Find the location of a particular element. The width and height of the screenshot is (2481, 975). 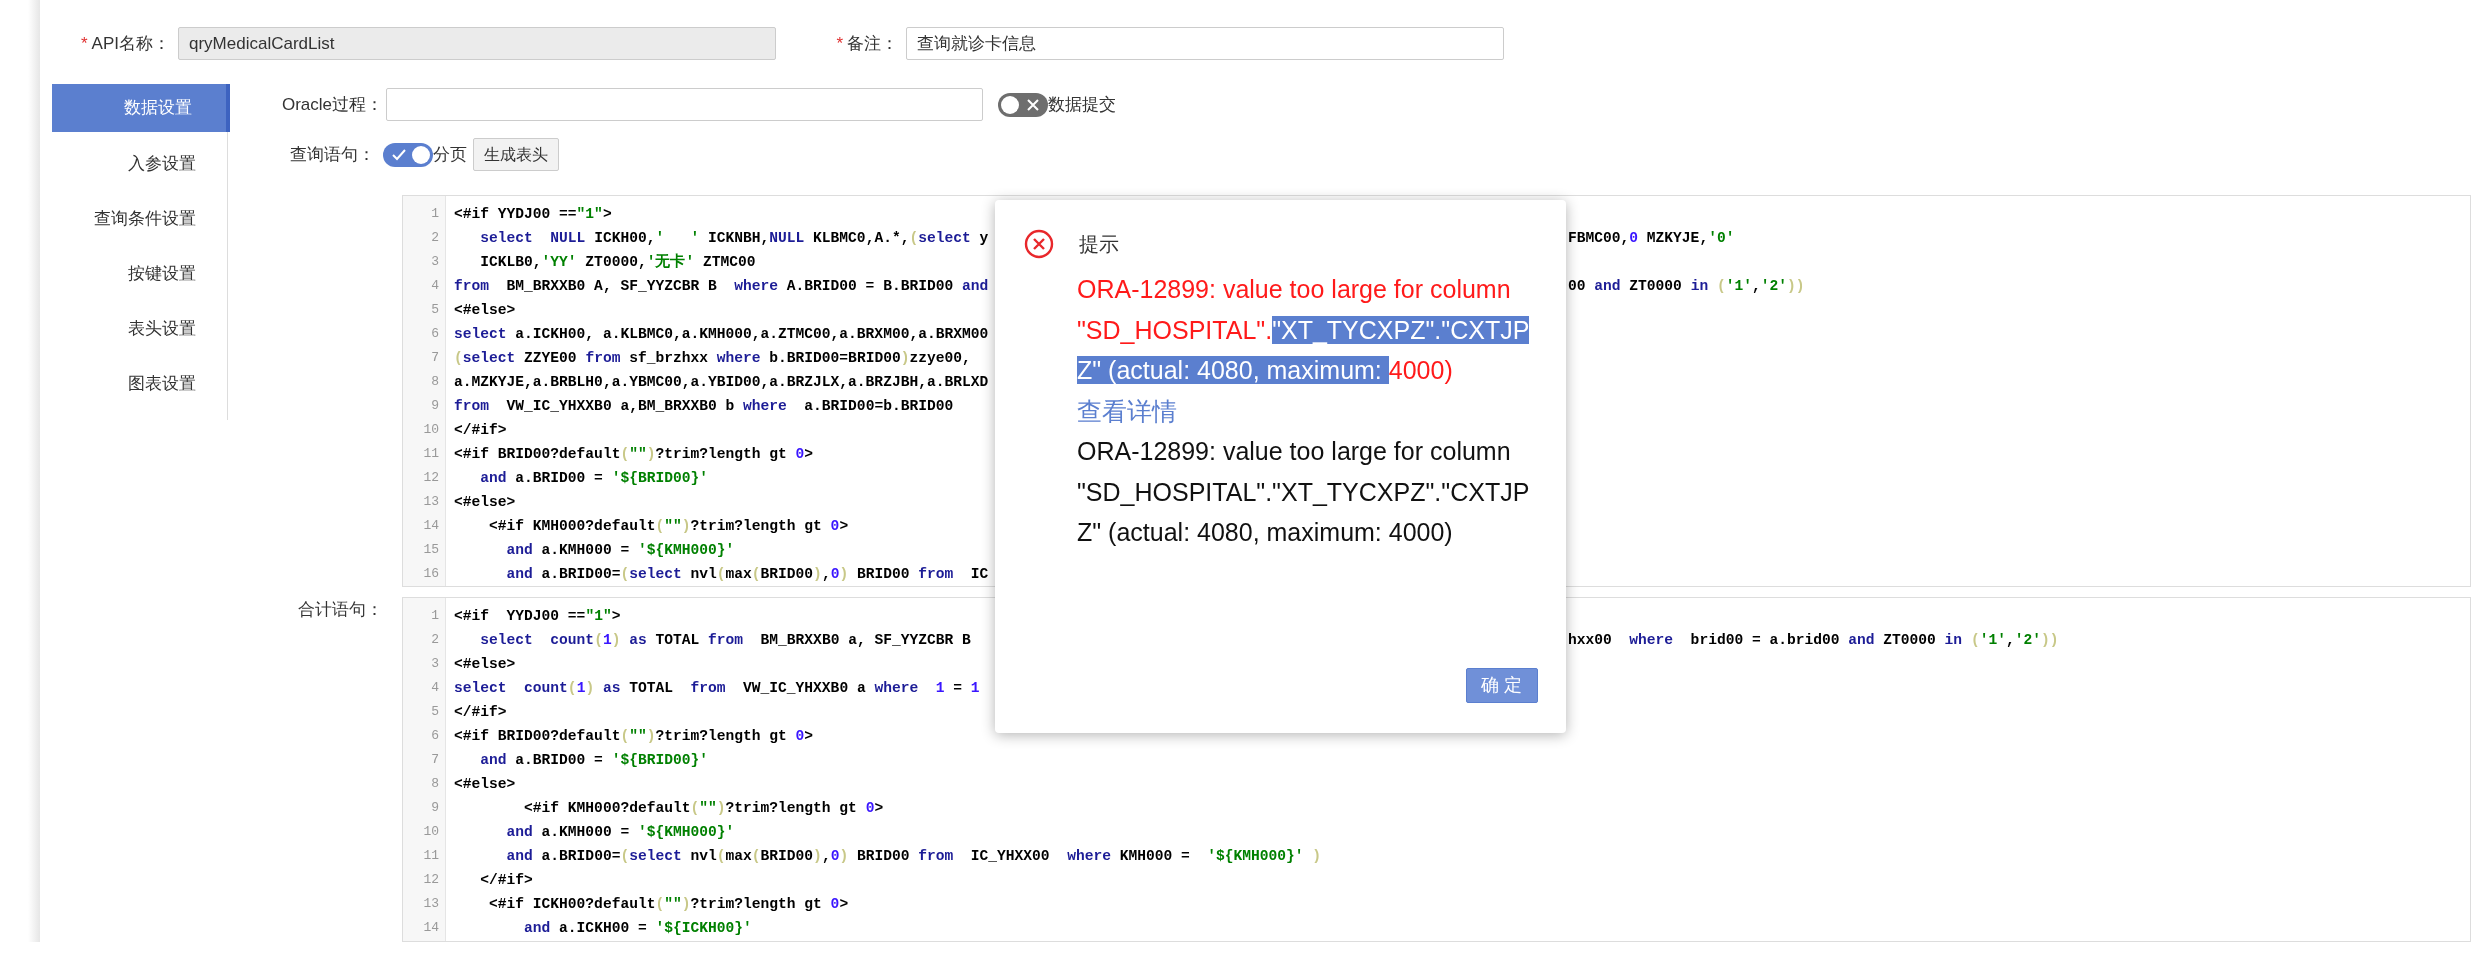

details-link: 查看详情 is located at coordinates (1127, 410).